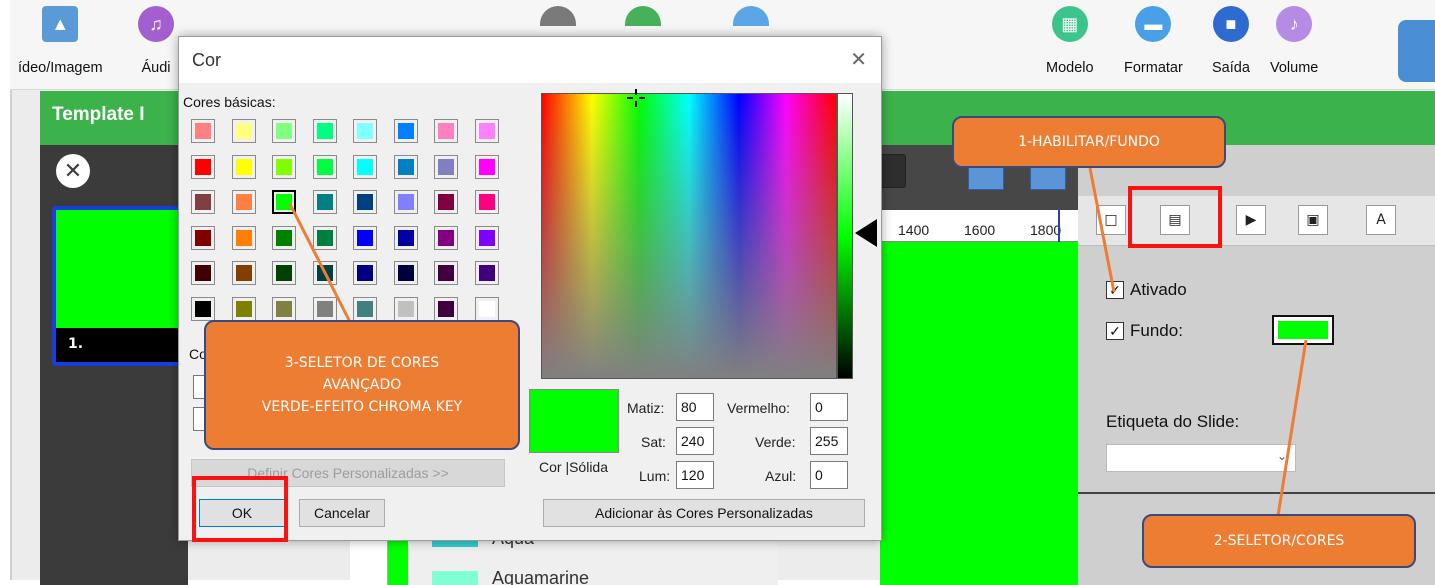 The height and width of the screenshot is (585, 1435). What do you see at coordinates (369, 562) in the screenshot?
I see `vertical-ruler` at bounding box center [369, 562].